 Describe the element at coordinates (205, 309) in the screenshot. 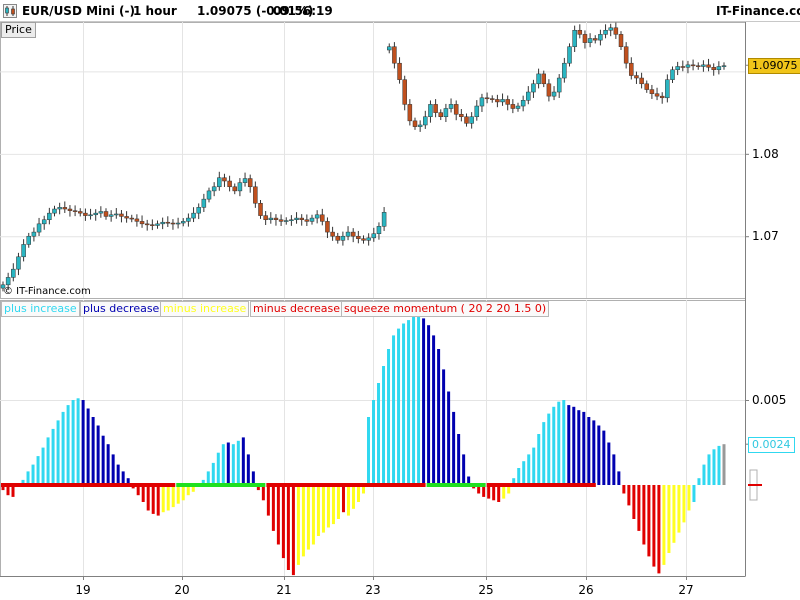

I see `legend-minus-increase: minus increase` at that location.